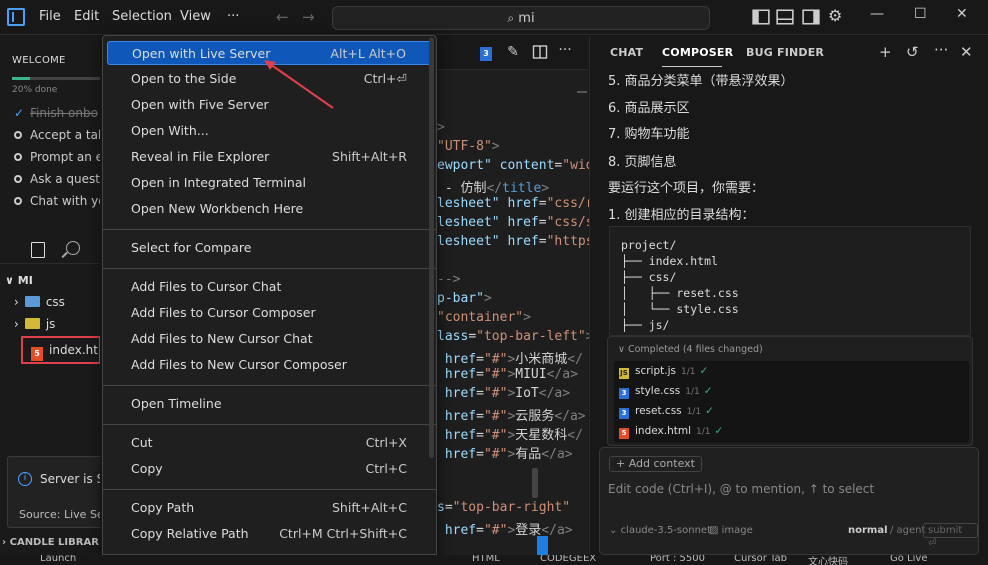  I want to click on files-icon, so click(38, 250).